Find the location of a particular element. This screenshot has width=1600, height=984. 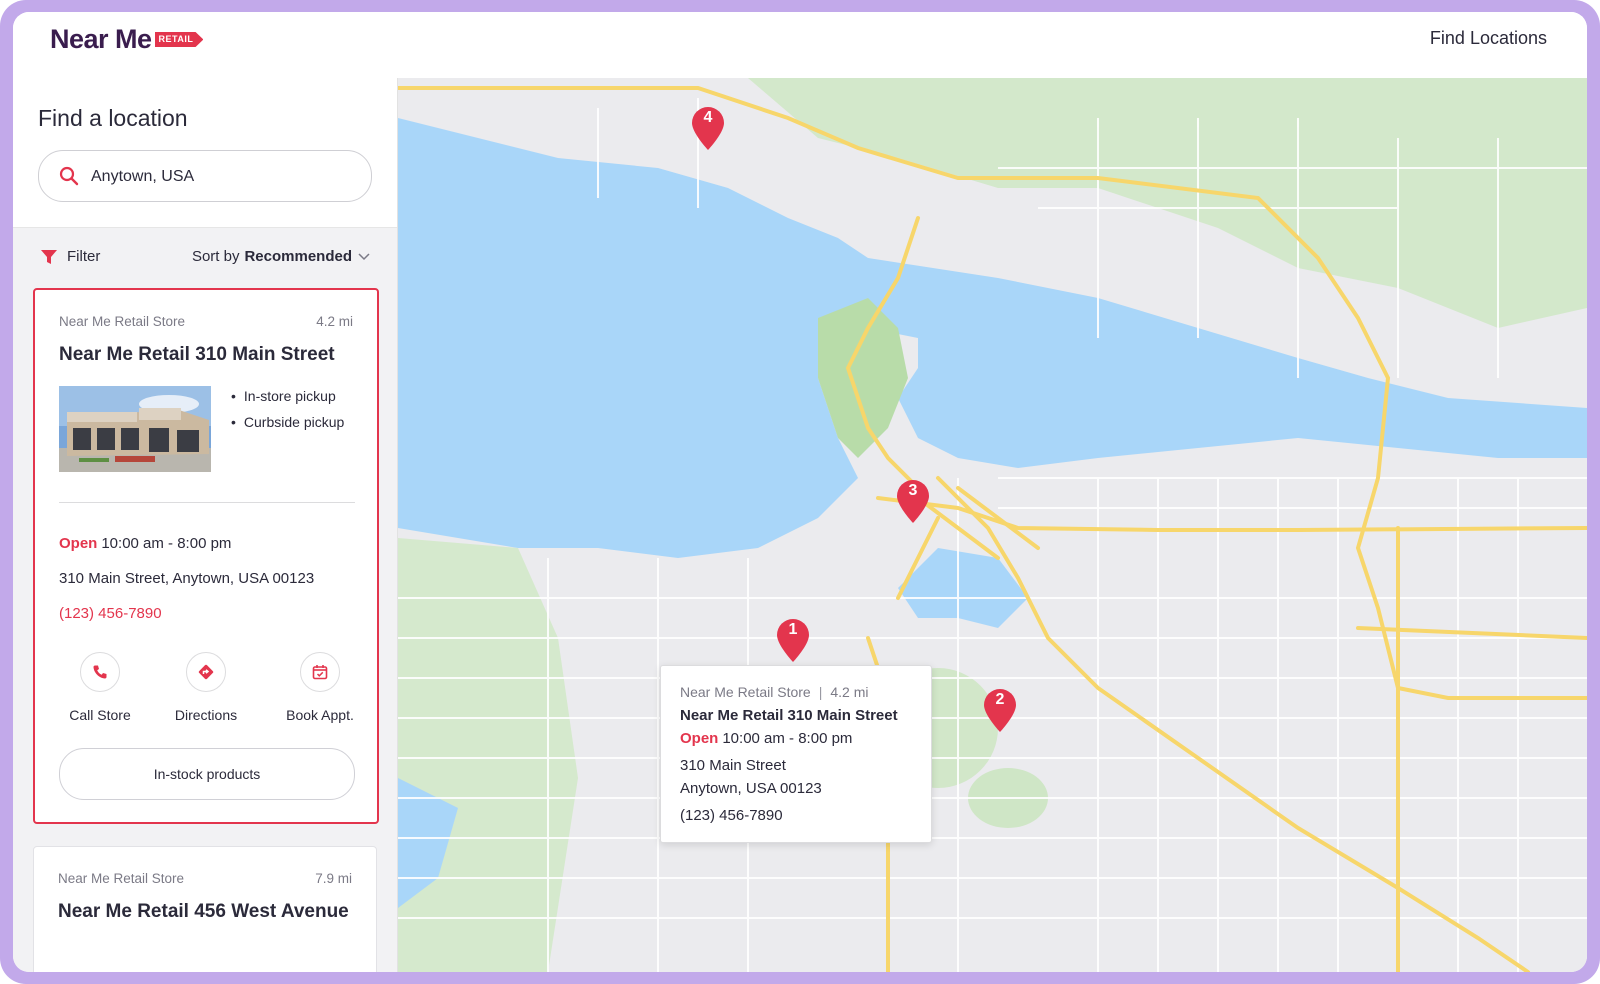

search-panel: Find a location is located at coordinates (205, 153).